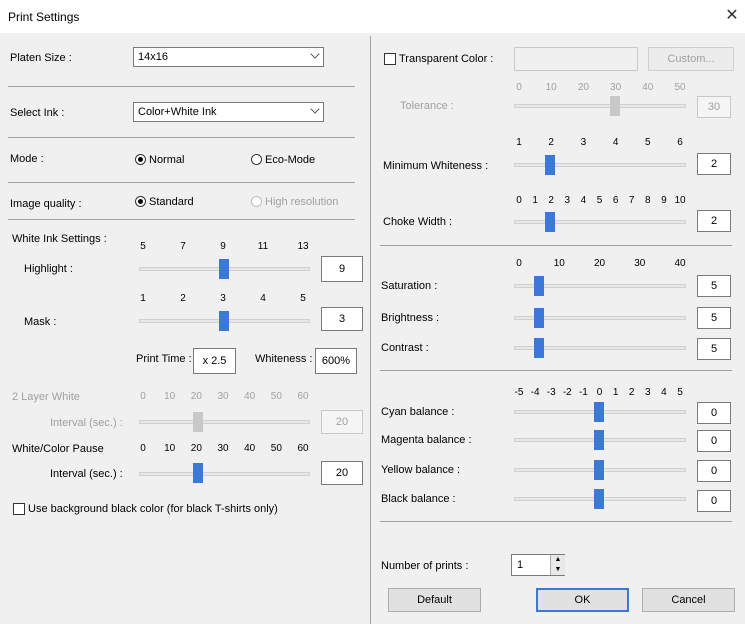 Image resolution: width=745 pixels, height=624 pixels. Describe the element at coordinates (599, 470) in the screenshot. I see `yellow-balance-slider-thumb` at that location.